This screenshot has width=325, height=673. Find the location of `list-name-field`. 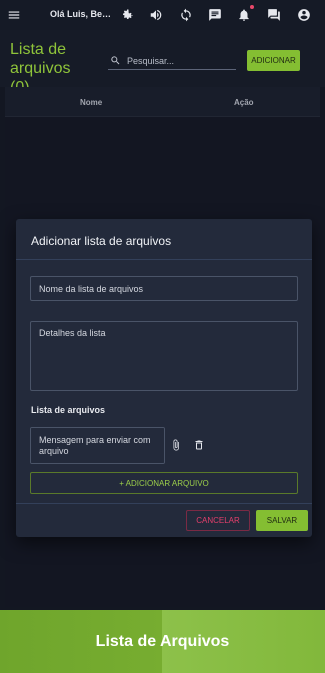

list-name-field is located at coordinates (164, 288).